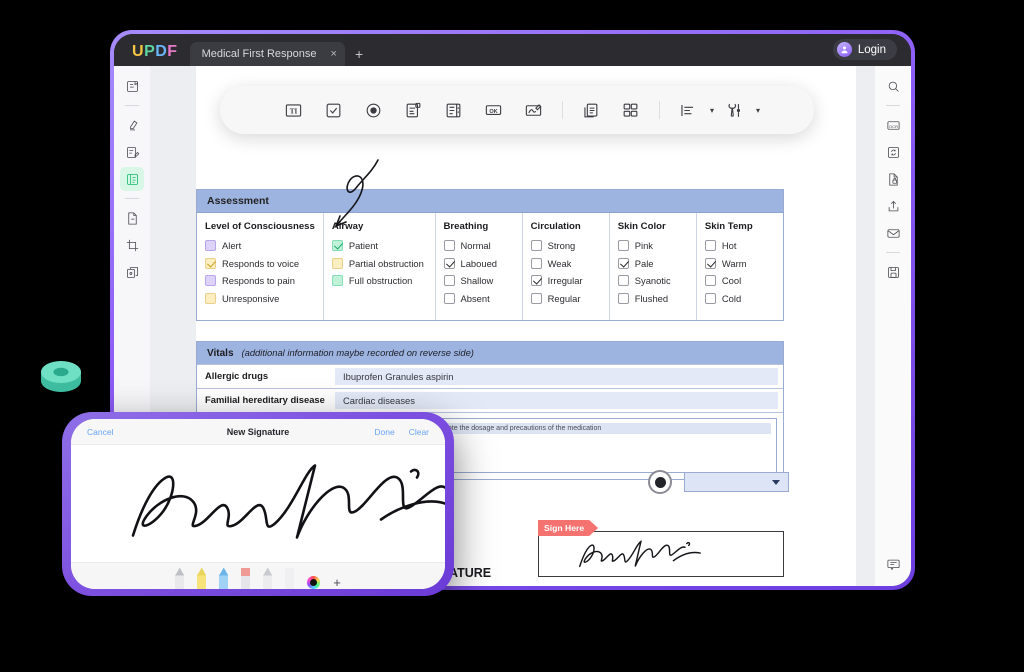  What do you see at coordinates (132, 179) in the screenshot?
I see `sidebar-item-prepare-form` at bounding box center [132, 179].